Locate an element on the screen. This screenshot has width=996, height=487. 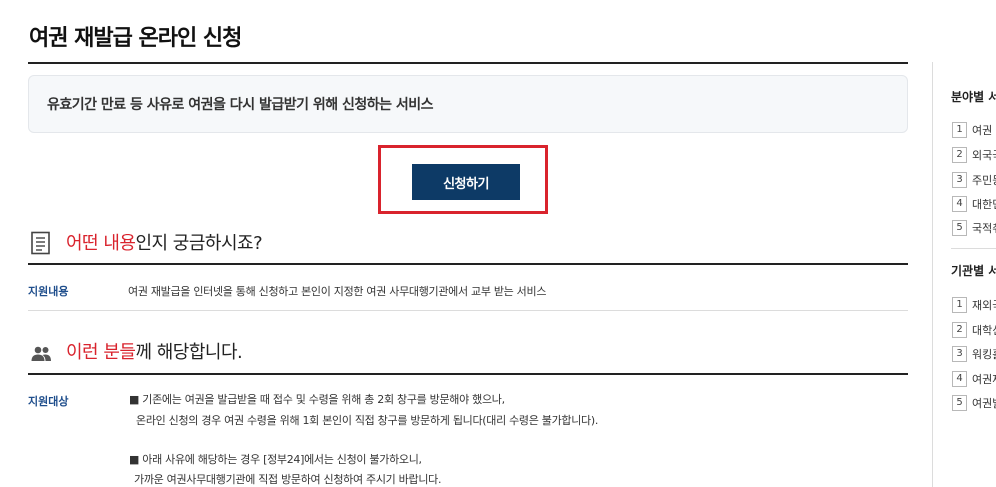
section-content-divider is located at coordinates (468, 264).